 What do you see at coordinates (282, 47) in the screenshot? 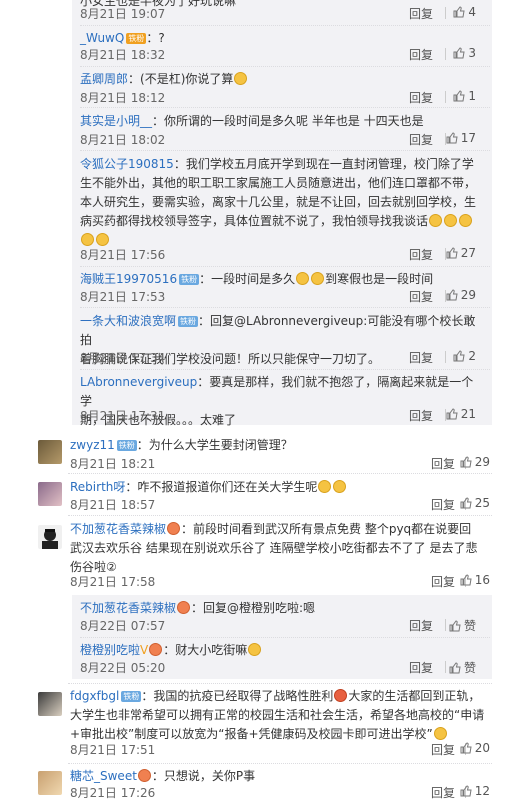
I see `reply-item: _WuwQ 铁粉：? 8月21日 18:32 回复 3` at bounding box center [282, 47].